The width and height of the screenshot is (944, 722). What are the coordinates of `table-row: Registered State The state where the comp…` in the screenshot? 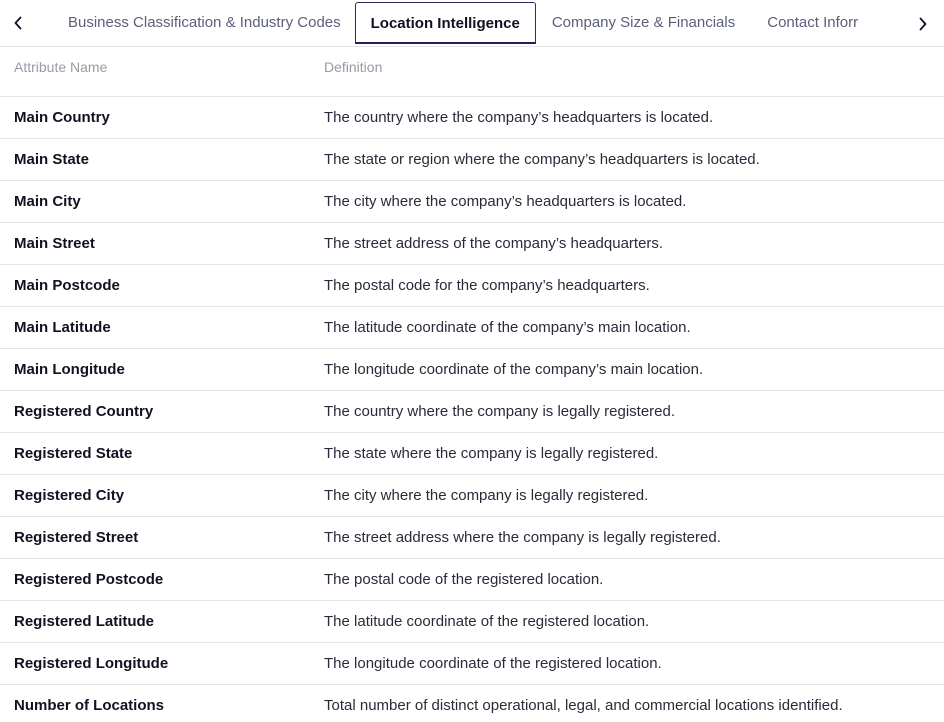 It's located at (472, 453).